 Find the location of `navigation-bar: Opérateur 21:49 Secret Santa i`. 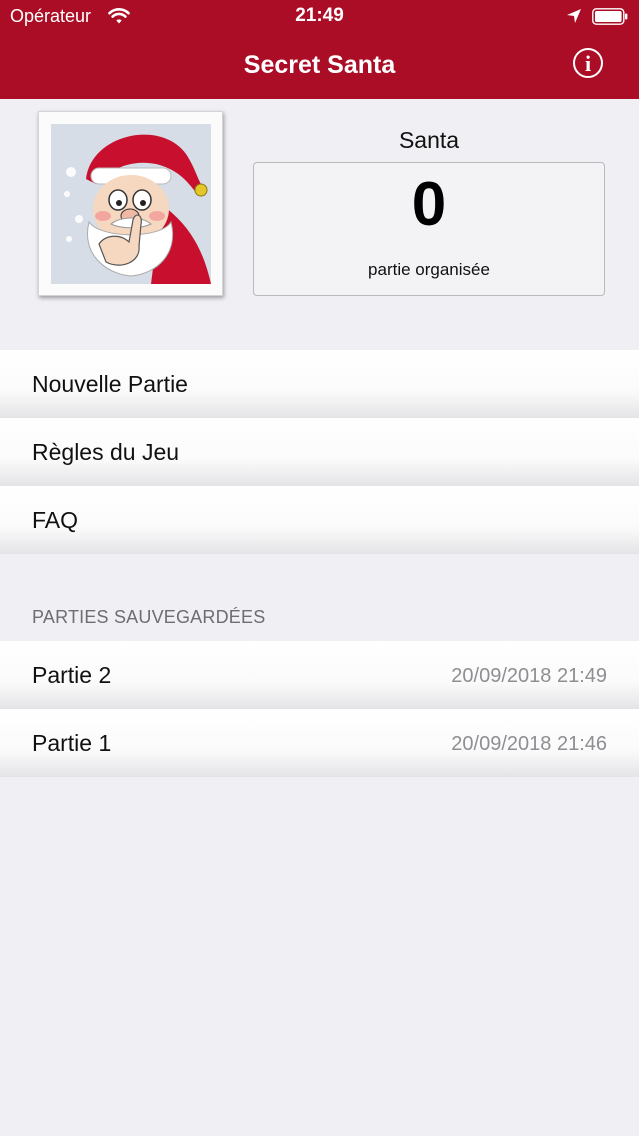

navigation-bar: Opérateur 21:49 Secret Santa i is located at coordinates (319, 49).